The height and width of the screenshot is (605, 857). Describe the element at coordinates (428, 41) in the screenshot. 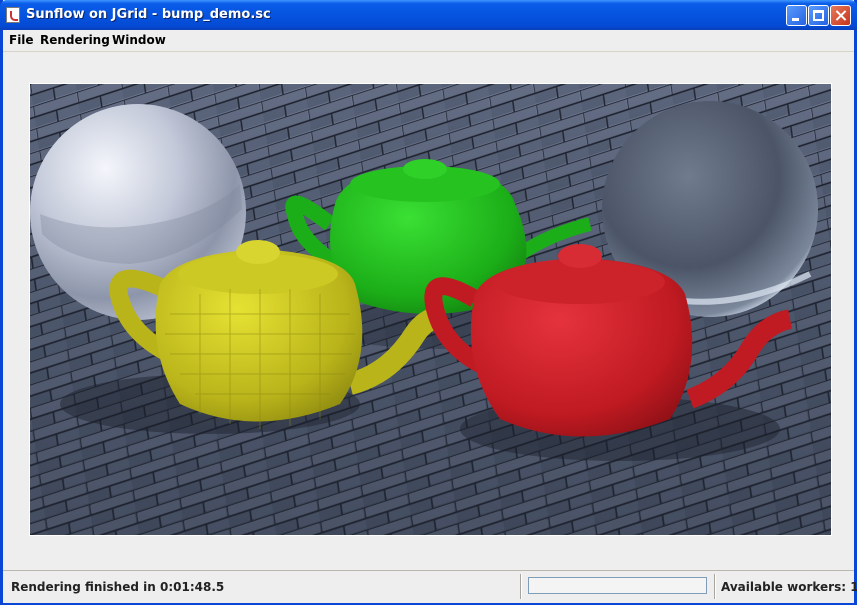

I see `menu-bar: File Rendering Window` at that location.